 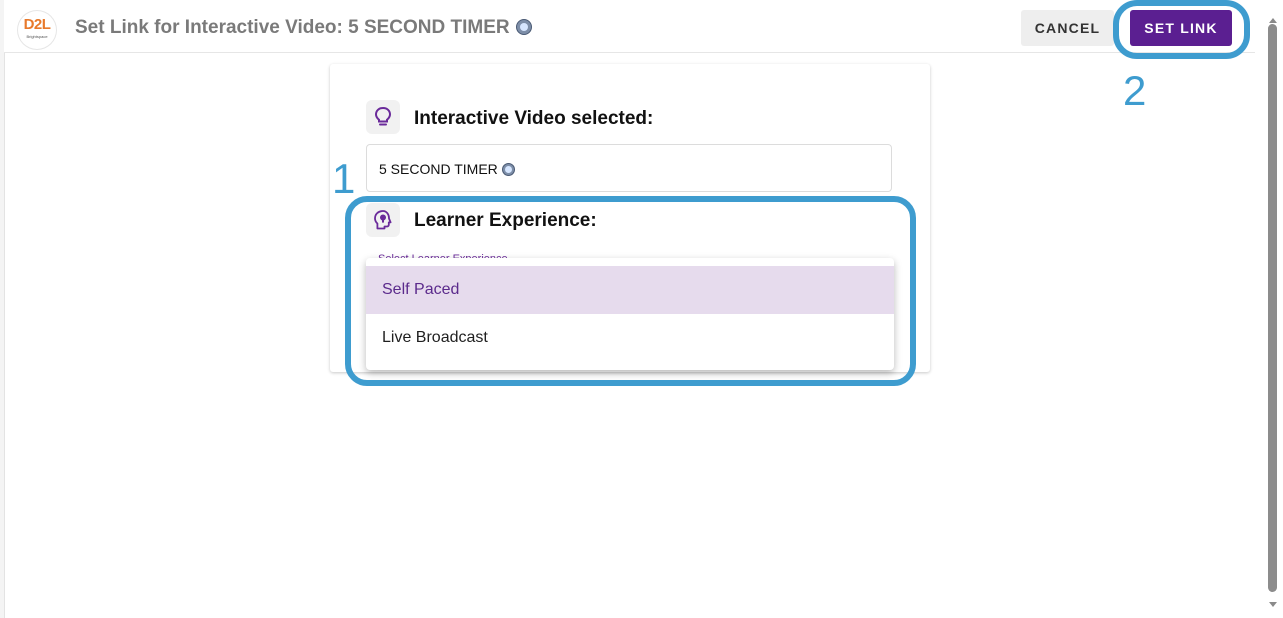 What do you see at coordinates (37, 24) in the screenshot?
I see `logo-text: D2L` at bounding box center [37, 24].